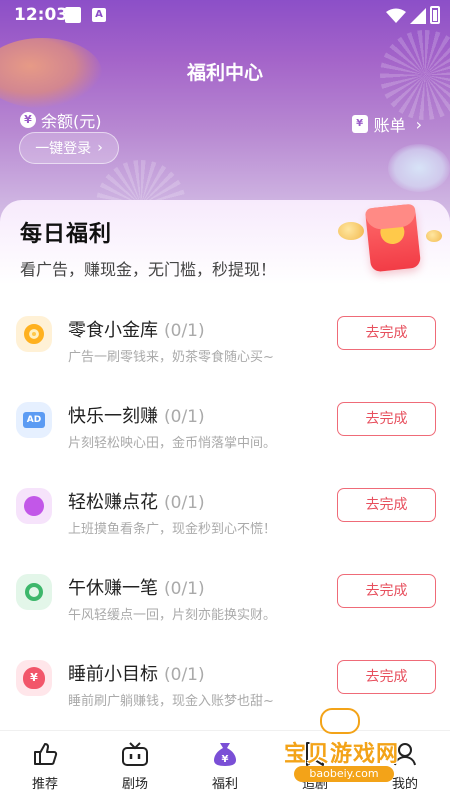 The image size is (450, 800). I want to click on tab-follow: 追剧, so click(315, 765).